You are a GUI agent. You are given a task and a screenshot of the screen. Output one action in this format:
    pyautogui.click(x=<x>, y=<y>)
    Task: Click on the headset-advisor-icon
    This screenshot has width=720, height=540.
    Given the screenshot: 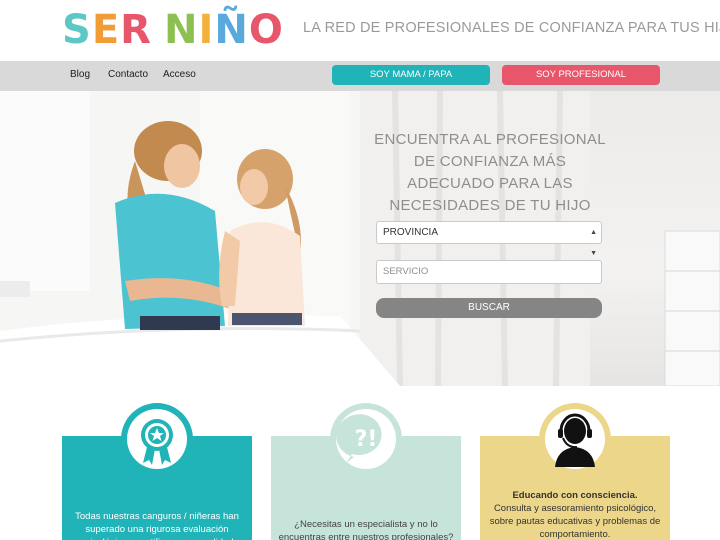 What is the action you would take?
    pyautogui.click(x=575, y=439)
    